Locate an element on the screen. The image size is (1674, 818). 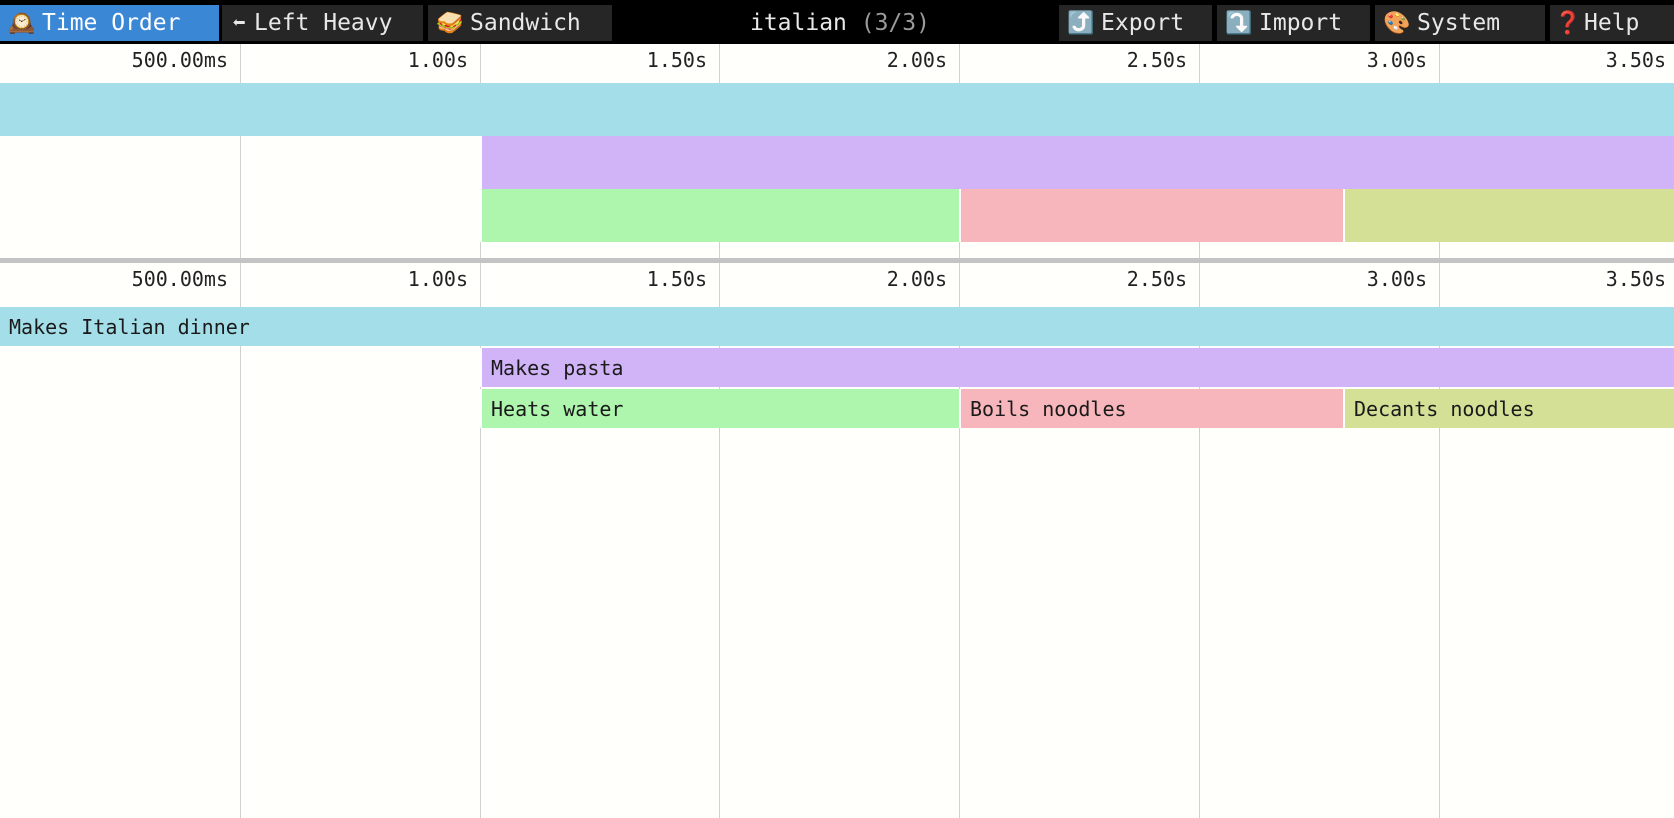
export-arrow-icon: ⤴️ is located at coordinates (1081, 23).